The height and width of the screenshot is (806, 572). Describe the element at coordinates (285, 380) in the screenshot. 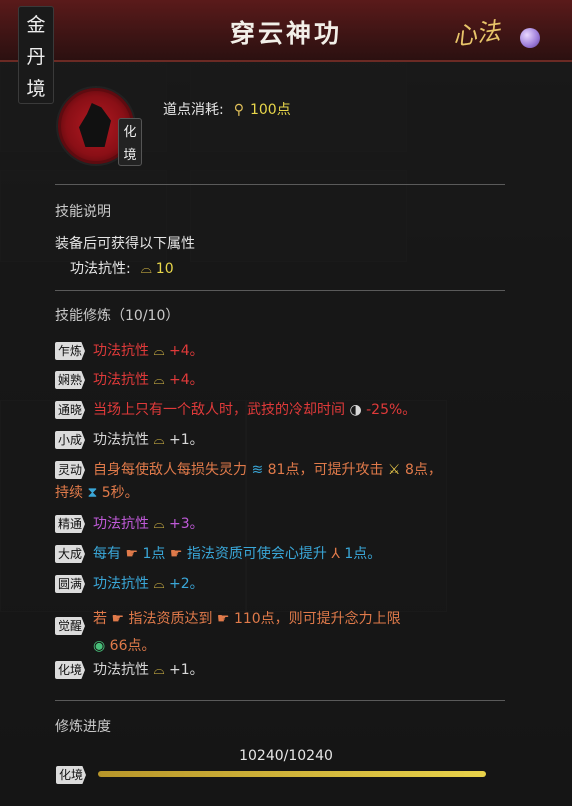

I see `cultivation-row: 娴熟 功法抗性 ⌓ +4。` at that location.